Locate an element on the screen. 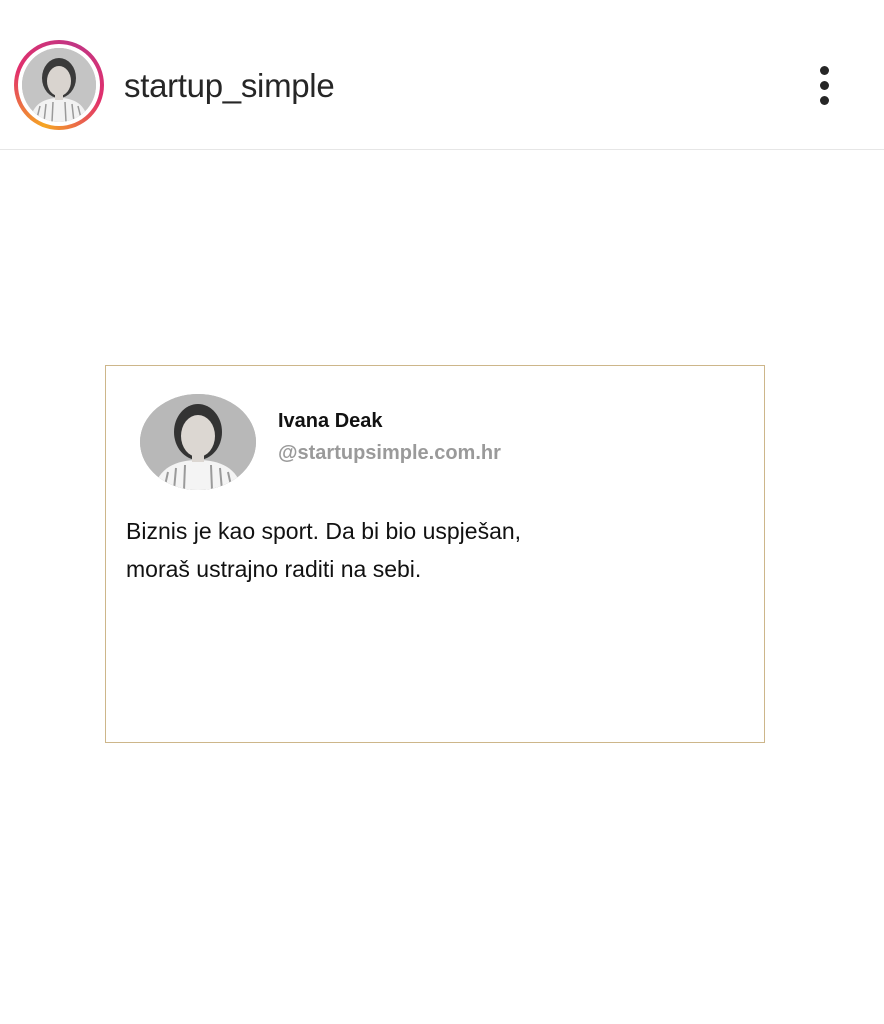 The height and width of the screenshot is (1024, 884). more-vertical-icon is located at coordinates (824, 70).